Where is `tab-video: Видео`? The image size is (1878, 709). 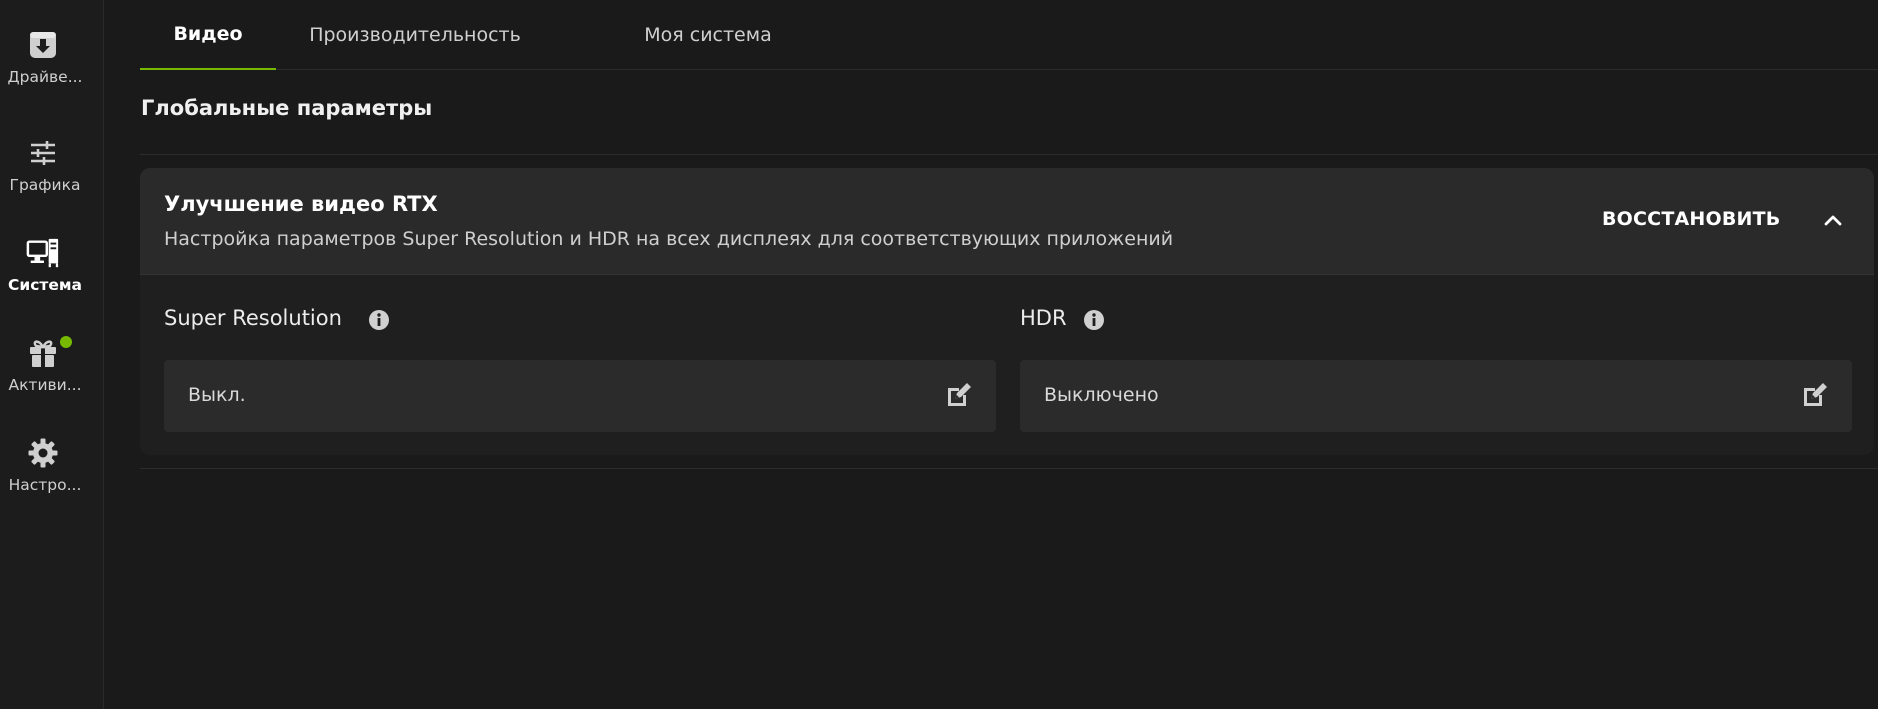 tab-video: Видео is located at coordinates (208, 35).